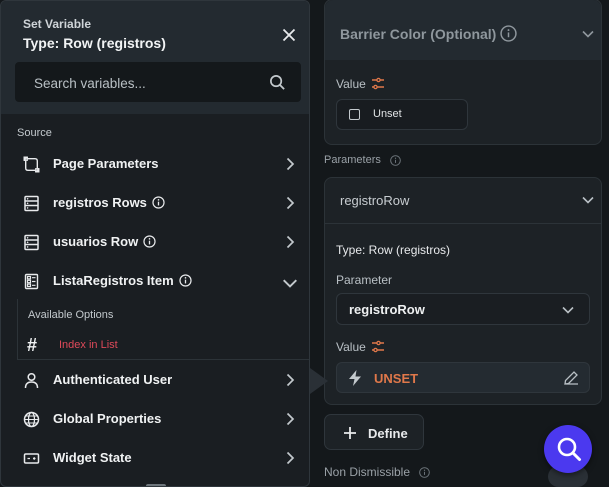 The width and height of the screenshot is (609, 487). What do you see at coordinates (350, 433) in the screenshot?
I see `plus-icon` at bounding box center [350, 433].